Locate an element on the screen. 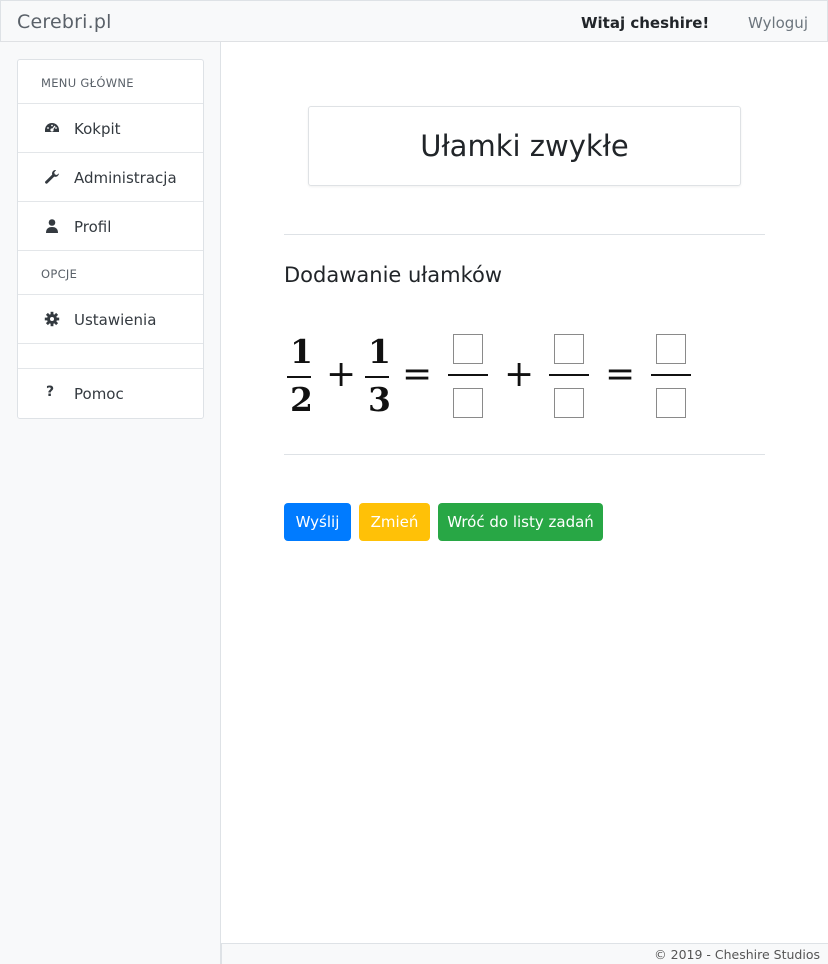 This screenshot has width=828, height=964. change-button: Zmień is located at coordinates (394, 522).